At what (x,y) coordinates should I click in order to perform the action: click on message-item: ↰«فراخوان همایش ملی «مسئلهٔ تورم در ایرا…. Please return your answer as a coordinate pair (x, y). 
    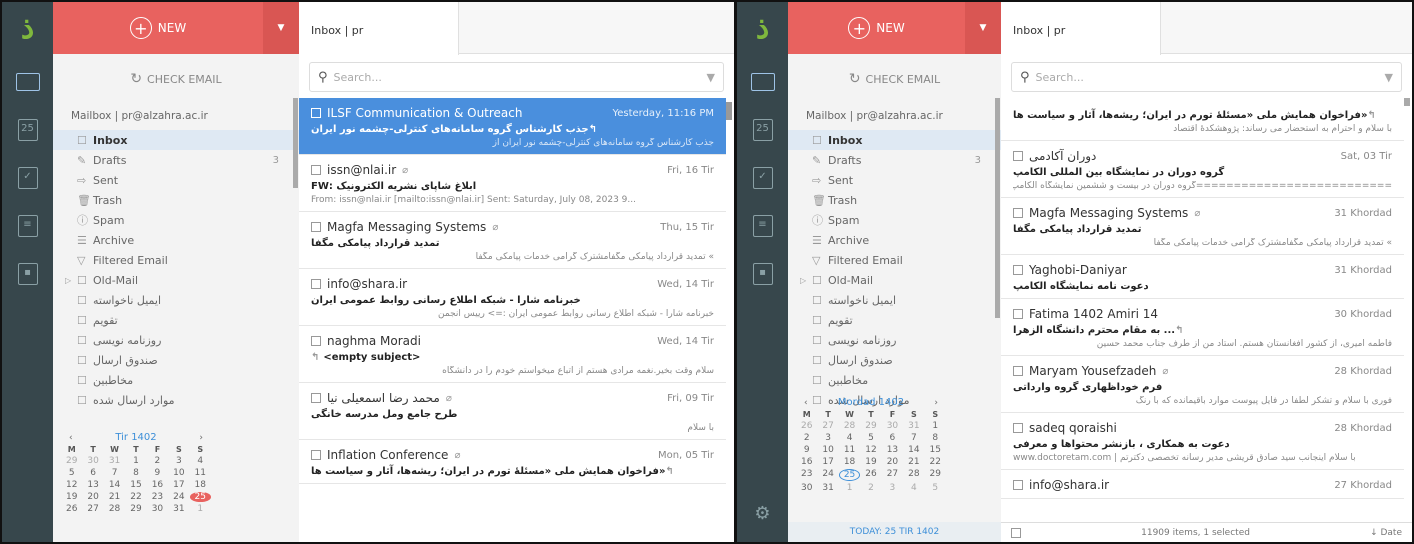
    Looking at the image, I should click on (1202, 119).